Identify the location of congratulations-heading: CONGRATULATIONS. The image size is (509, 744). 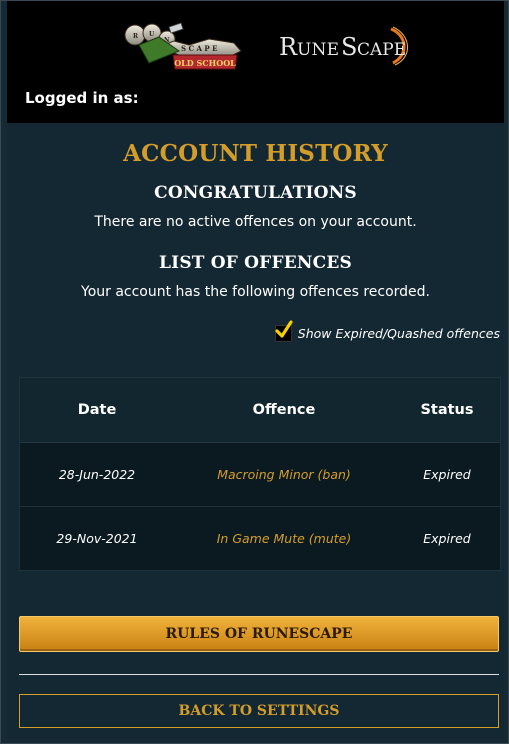
(255, 193).